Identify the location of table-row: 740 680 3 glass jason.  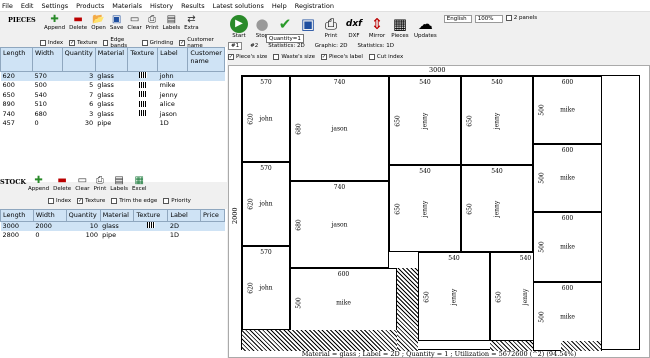
(112, 114).